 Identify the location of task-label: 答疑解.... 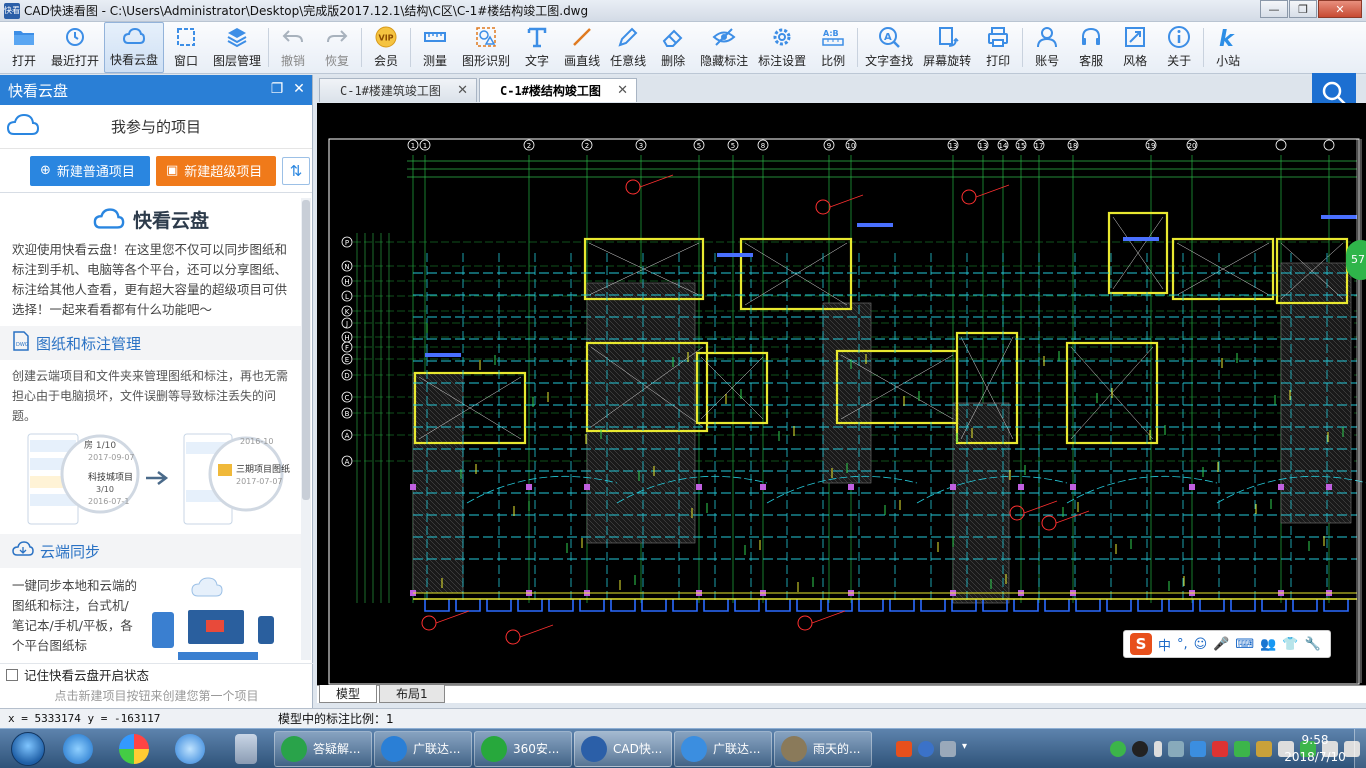
(337, 749).